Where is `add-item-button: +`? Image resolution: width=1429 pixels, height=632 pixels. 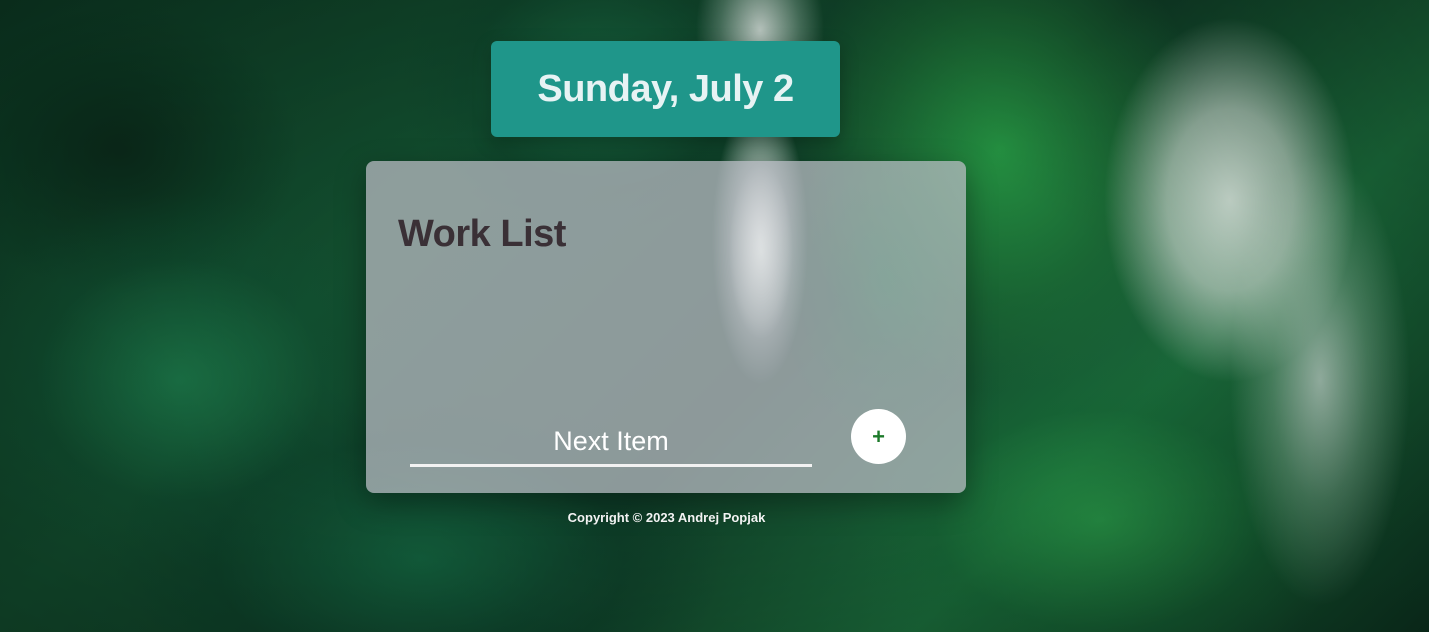
add-item-button: + is located at coordinates (878, 436).